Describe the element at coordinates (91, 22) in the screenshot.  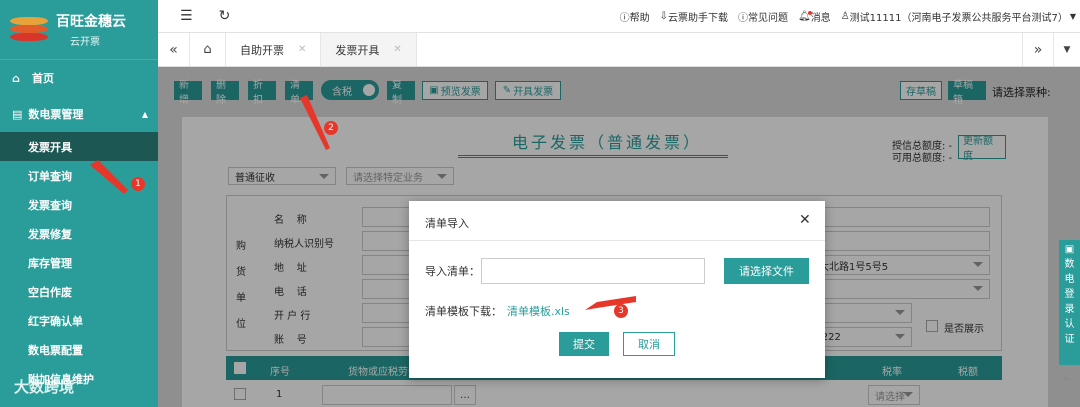
I see `brand-name: 百旺金穗云` at that location.